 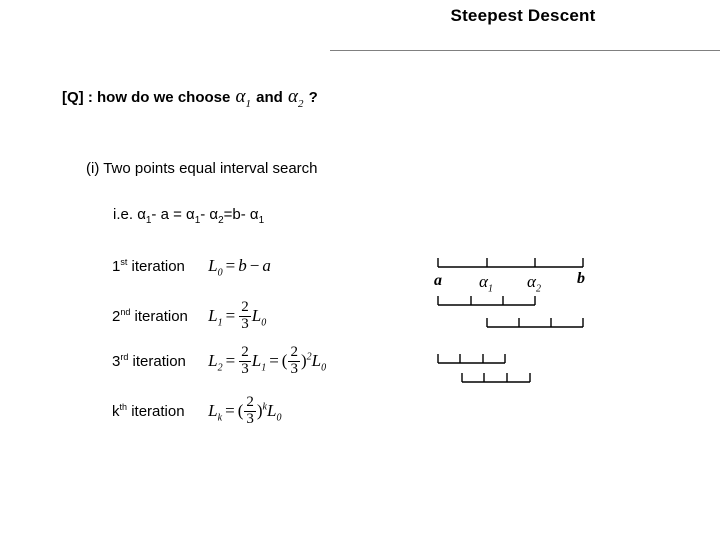 What do you see at coordinates (510, 263) in the screenshot?
I see `segment-initial` at bounding box center [510, 263].